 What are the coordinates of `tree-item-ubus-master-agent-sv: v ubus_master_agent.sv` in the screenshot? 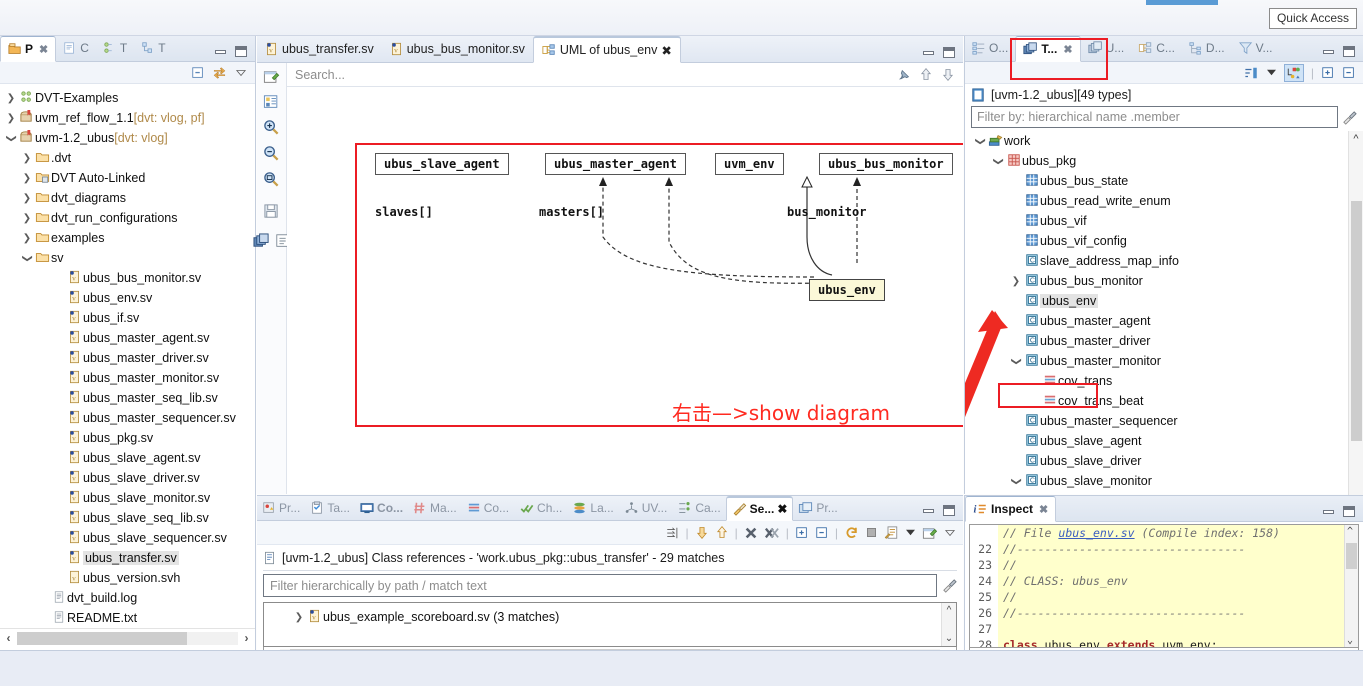 It's located at (127, 338).